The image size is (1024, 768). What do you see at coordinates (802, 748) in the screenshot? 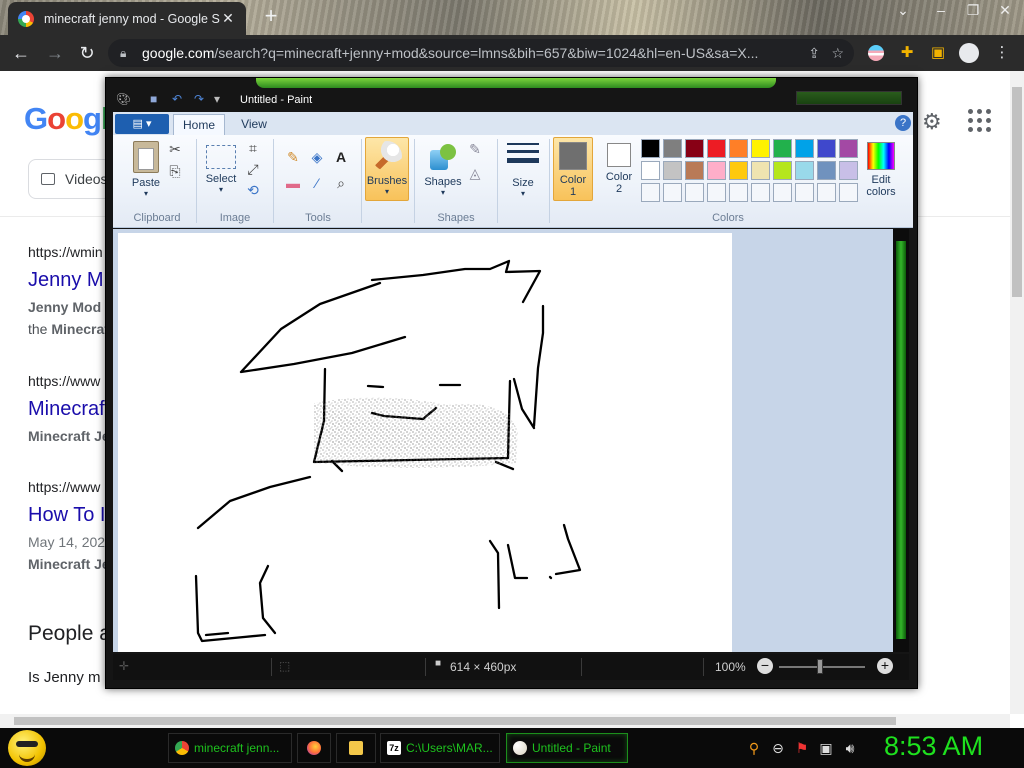
I see `action-center-flag-icon: ⚑` at bounding box center [802, 748].